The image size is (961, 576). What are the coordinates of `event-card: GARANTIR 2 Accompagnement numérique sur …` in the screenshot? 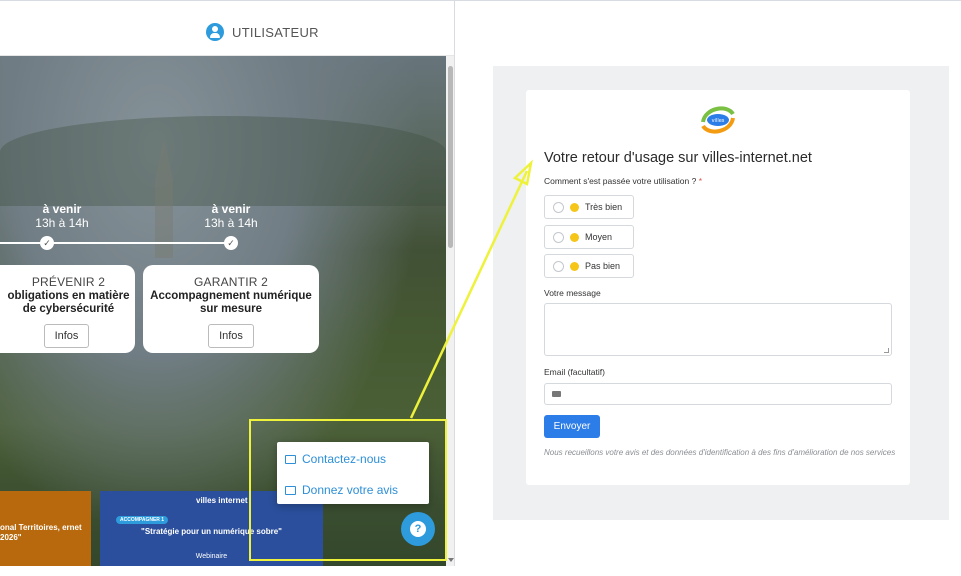 It's located at (231, 309).